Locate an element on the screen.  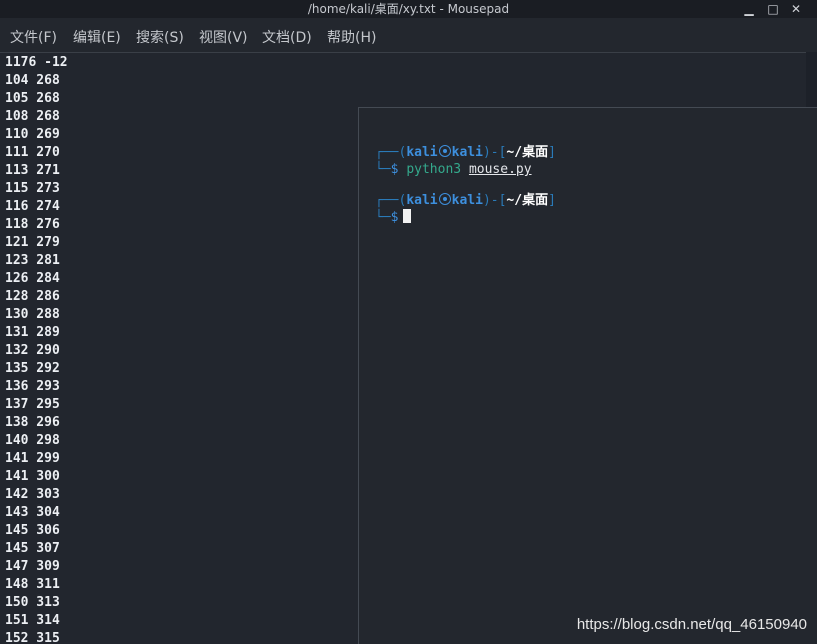
window-title: /home/kali/桌面/xy.txt - Mousepad is located at coordinates (408, 9).